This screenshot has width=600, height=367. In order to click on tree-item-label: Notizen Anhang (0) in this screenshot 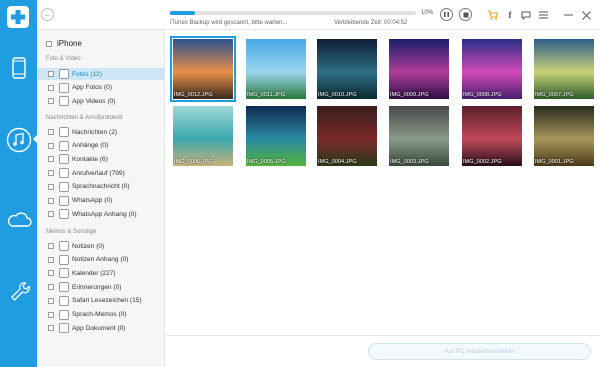, I will do `click(100, 260)`.